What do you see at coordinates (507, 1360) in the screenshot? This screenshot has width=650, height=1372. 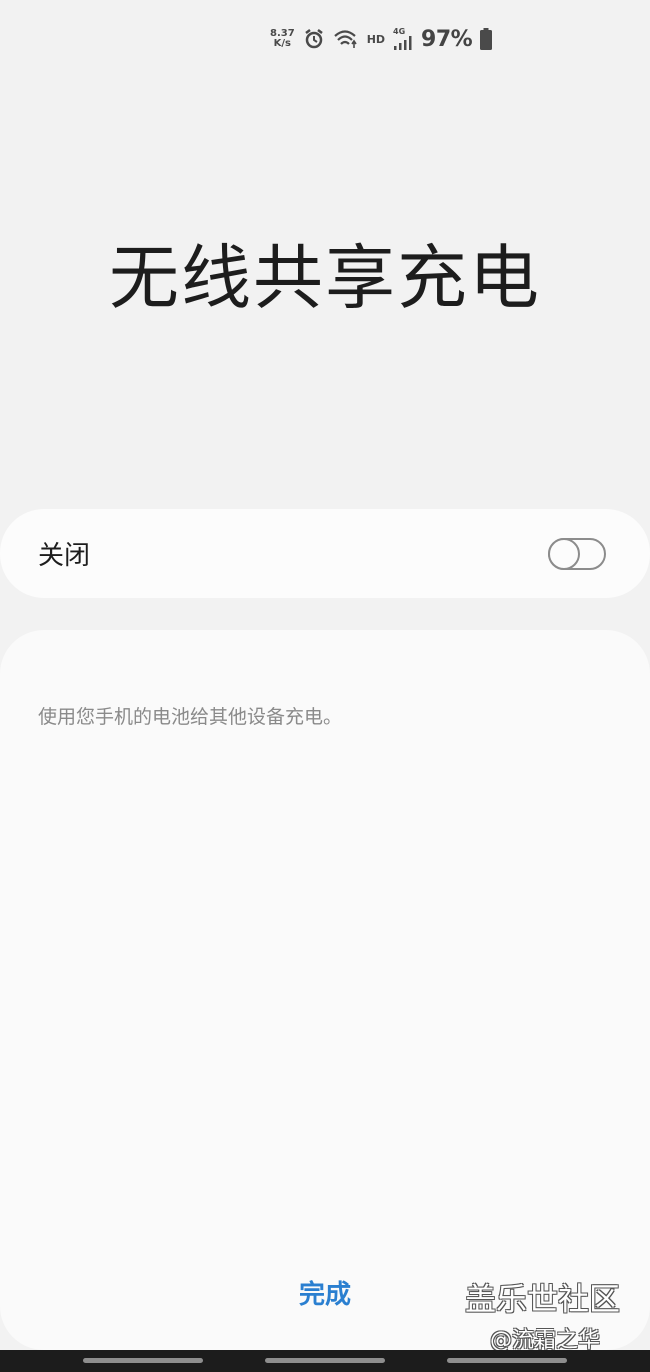 I see `nav-back-handle` at bounding box center [507, 1360].